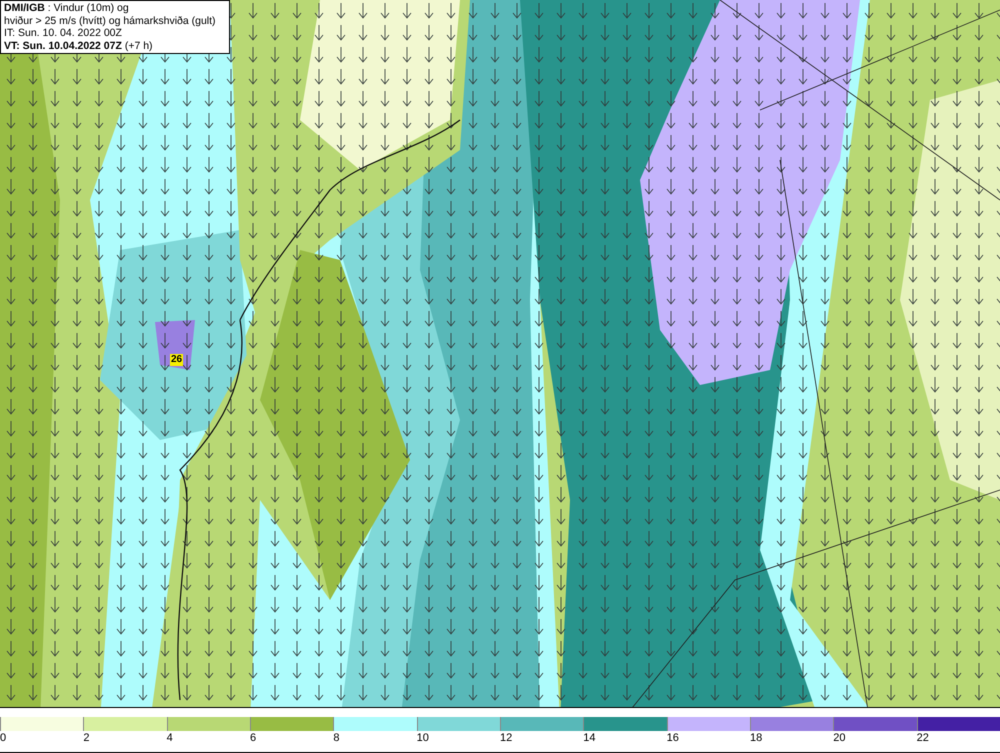 Image resolution: width=1000 pixels, height=753 pixels. Describe the element at coordinates (169, 738) in the screenshot. I see `legend-label: 4` at that location.